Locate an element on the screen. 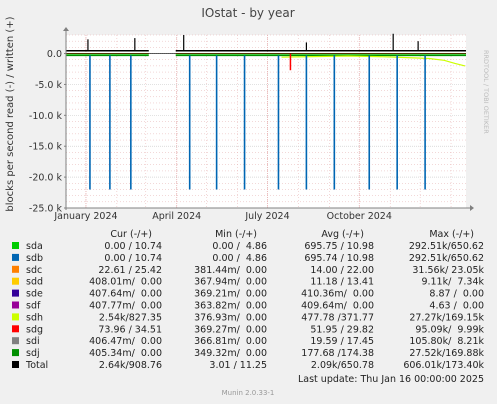 The width and height of the screenshot is (497, 404). y-axis-arrow is located at coordinates (66, 29).